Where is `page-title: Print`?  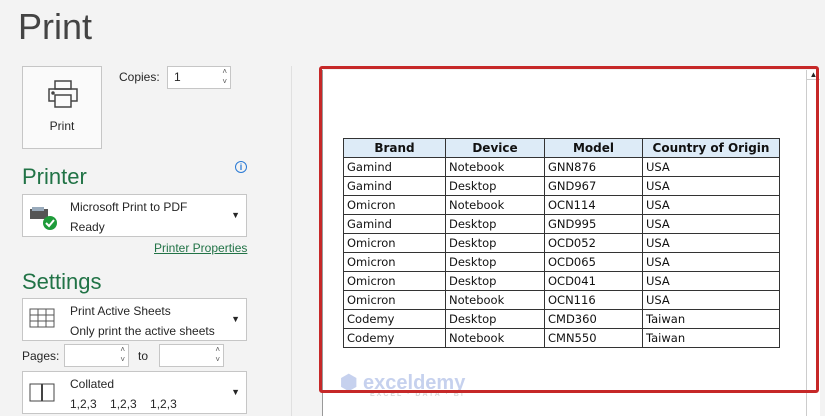 page-title: Print is located at coordinates (55, 26).